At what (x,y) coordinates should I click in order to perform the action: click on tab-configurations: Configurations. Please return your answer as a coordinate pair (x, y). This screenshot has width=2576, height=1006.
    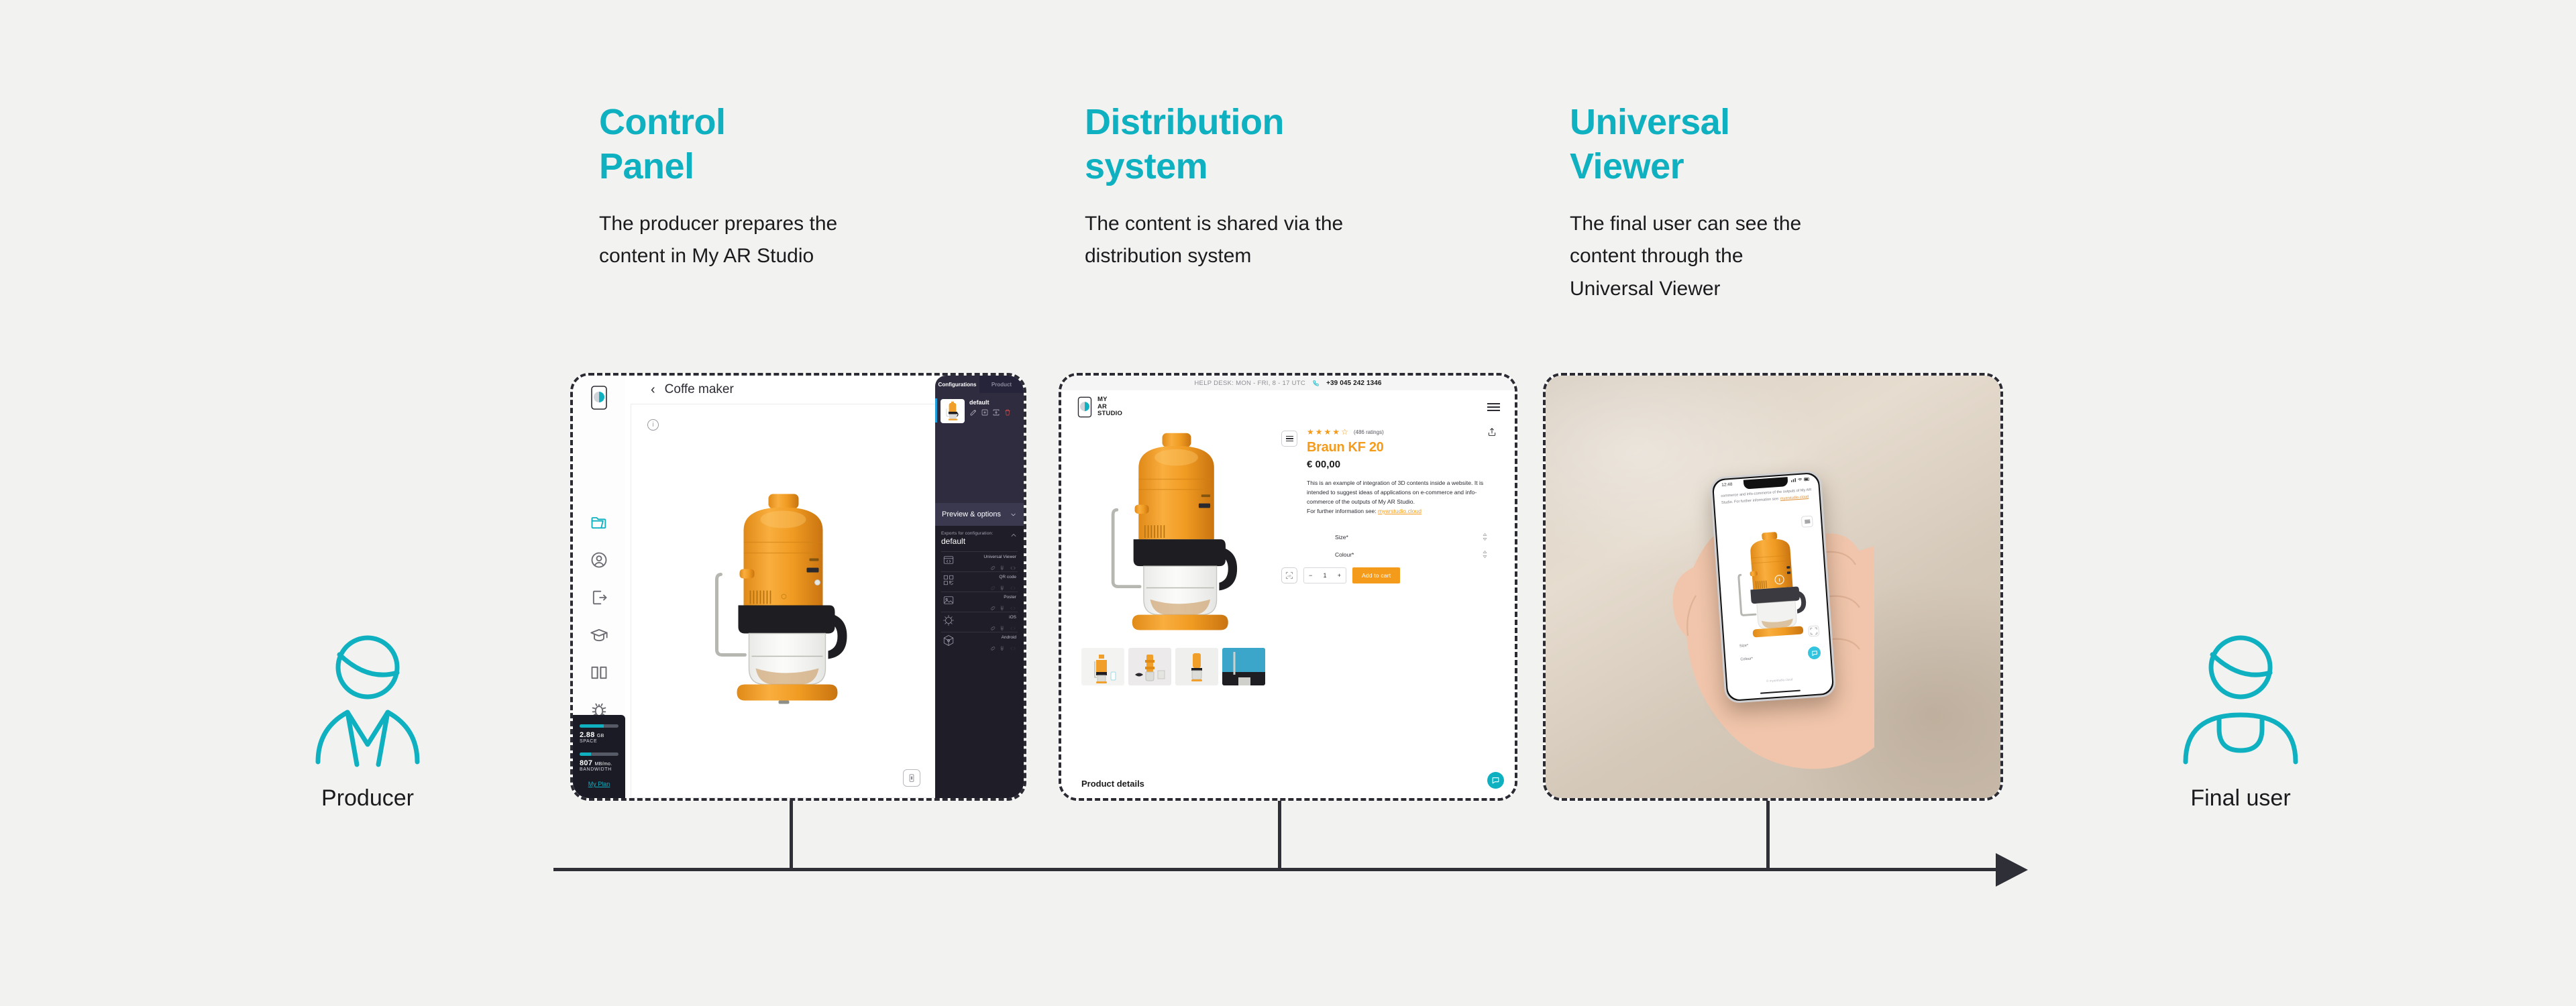
    Looking at the image, I should click on (957, 384).